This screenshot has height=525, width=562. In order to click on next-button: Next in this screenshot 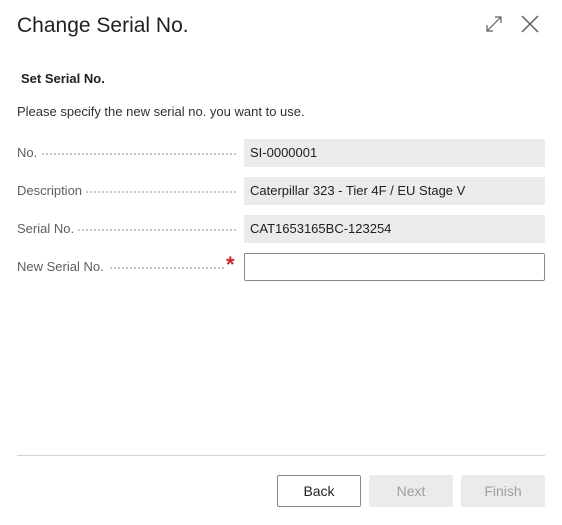, I will do `click(411, 491)`.